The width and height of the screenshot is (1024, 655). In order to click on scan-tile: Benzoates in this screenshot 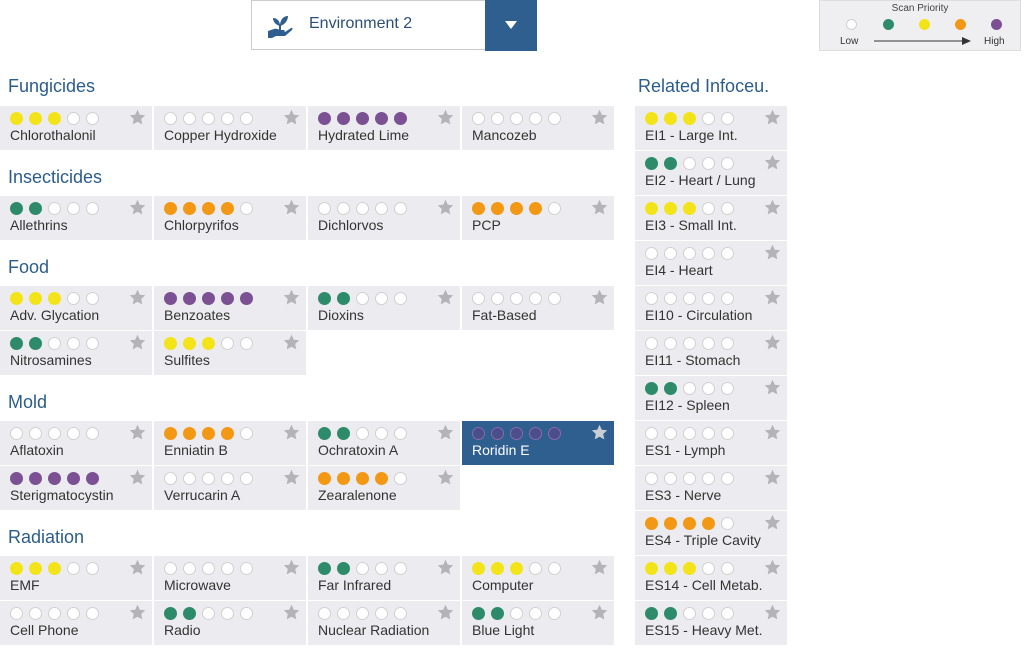, I will do `click(230, 308)`.